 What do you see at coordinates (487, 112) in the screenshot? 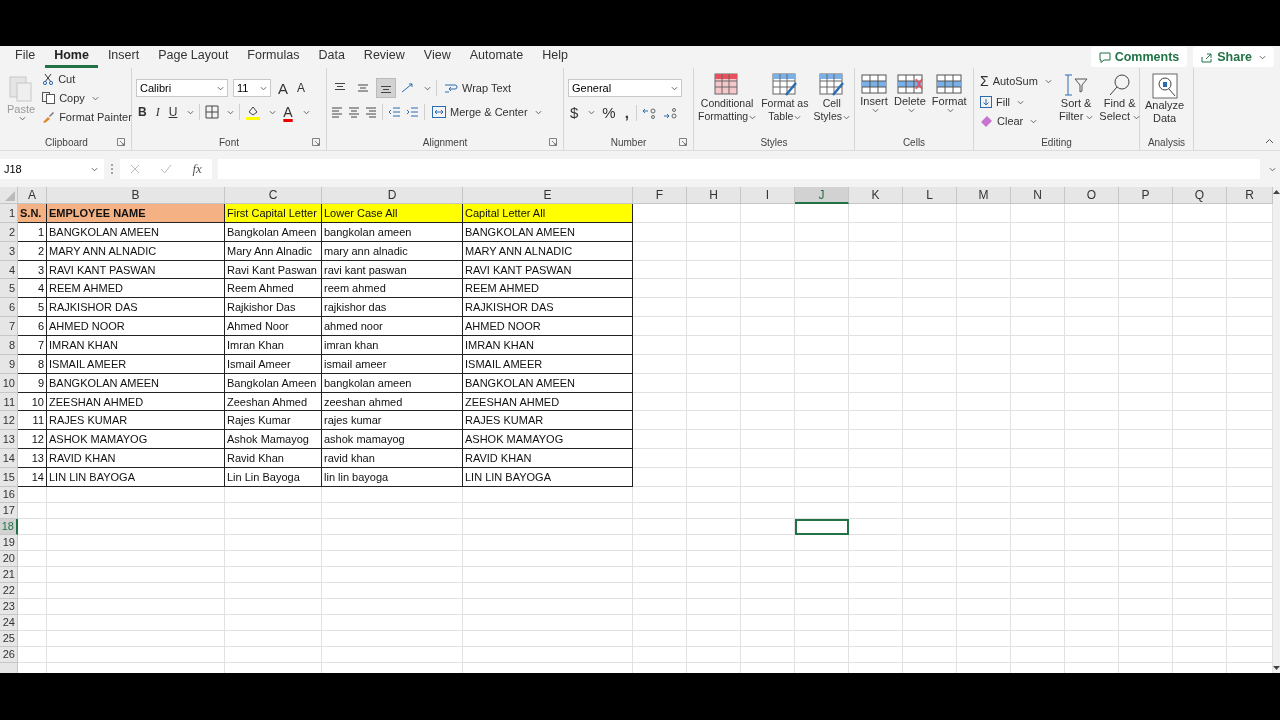
I see `merge-center-button: Merge & Center` at bounding box center [487, 112].